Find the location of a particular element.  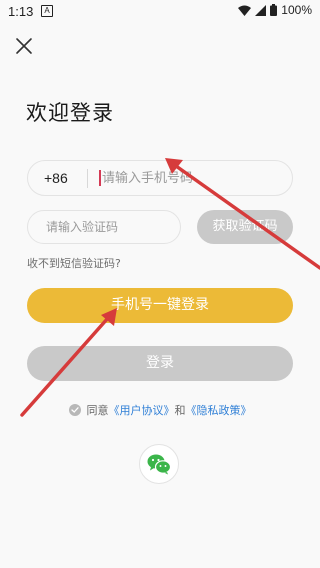

signal-icon is located at coordinates (261, 10).